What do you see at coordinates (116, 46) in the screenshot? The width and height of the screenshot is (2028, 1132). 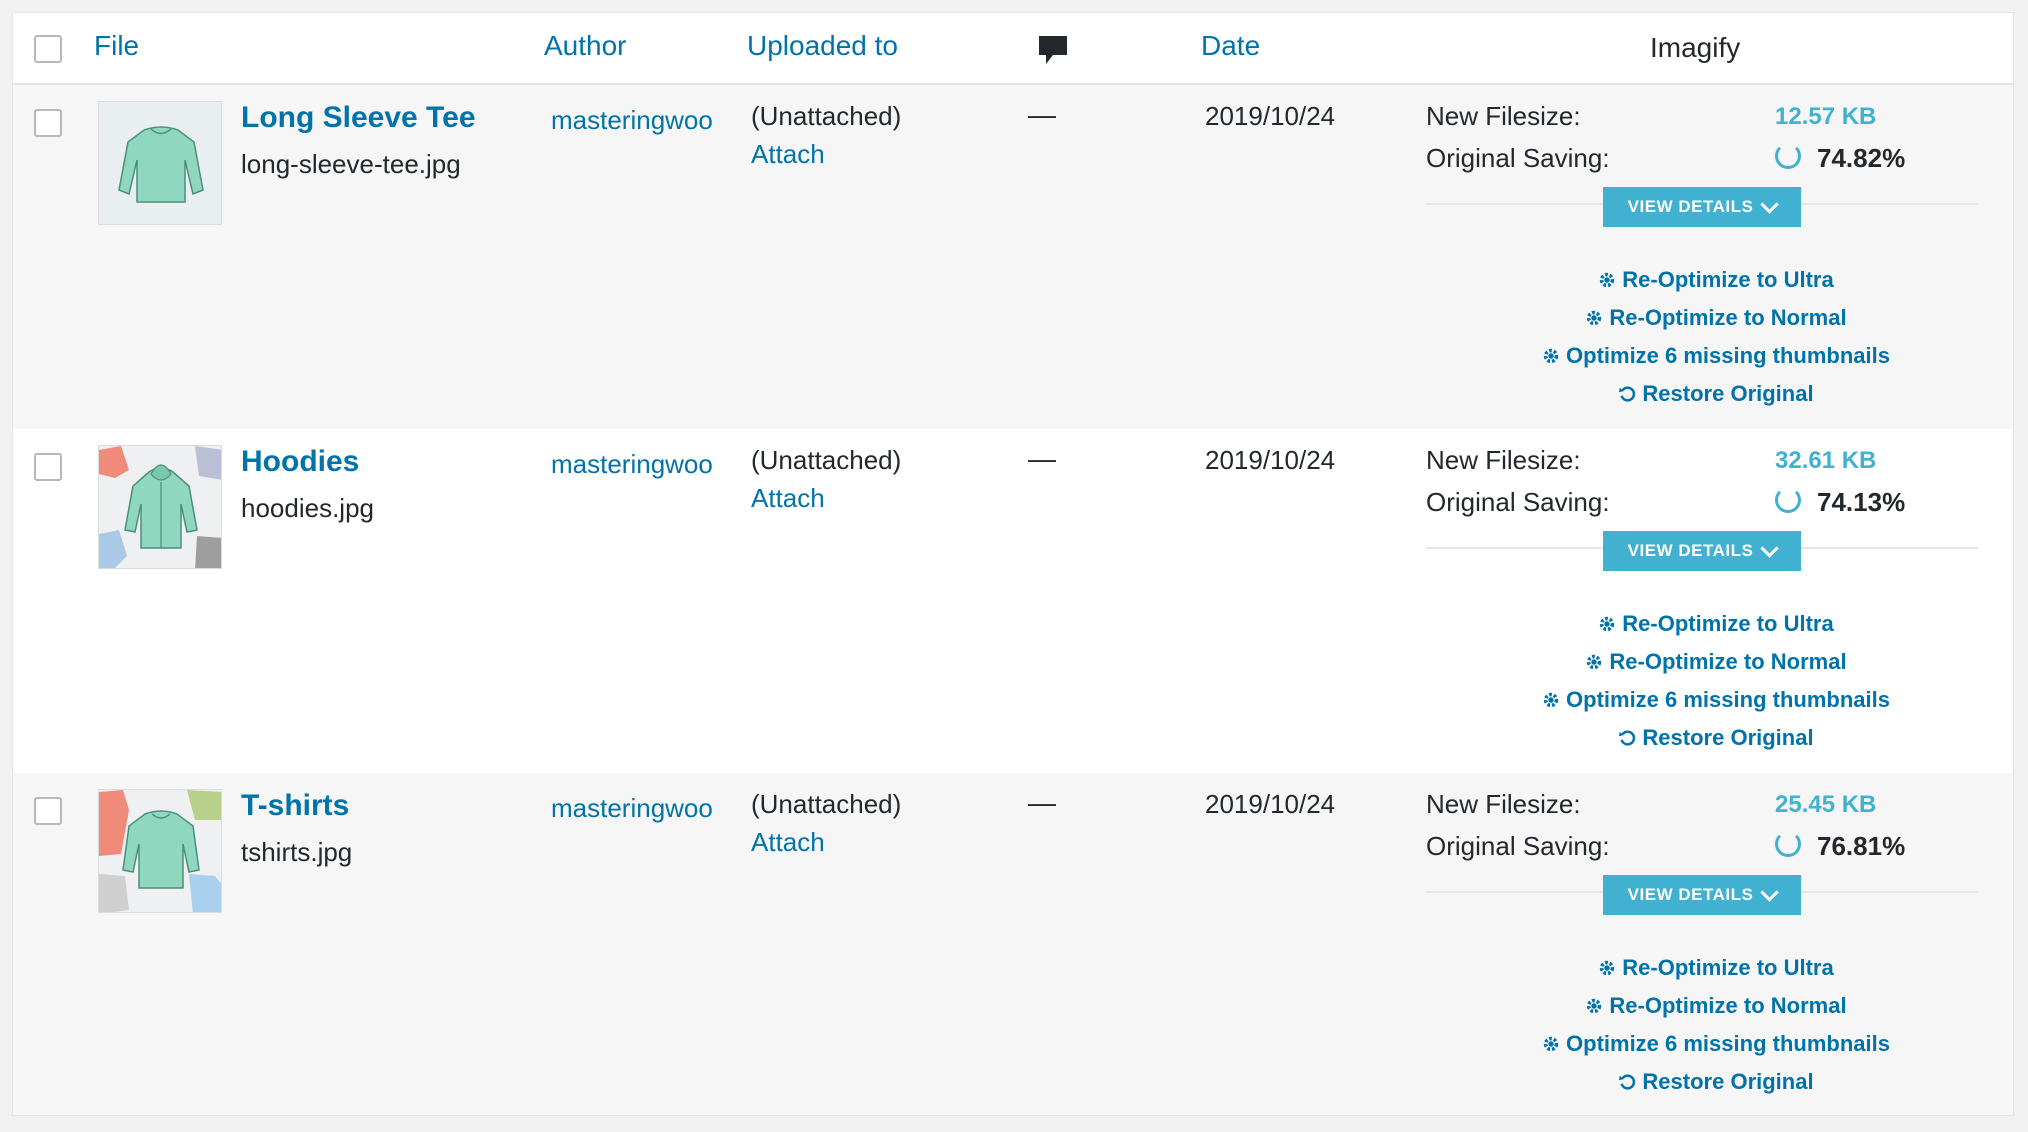 I see `column-file-header: File` at bounding box center [116, 46].